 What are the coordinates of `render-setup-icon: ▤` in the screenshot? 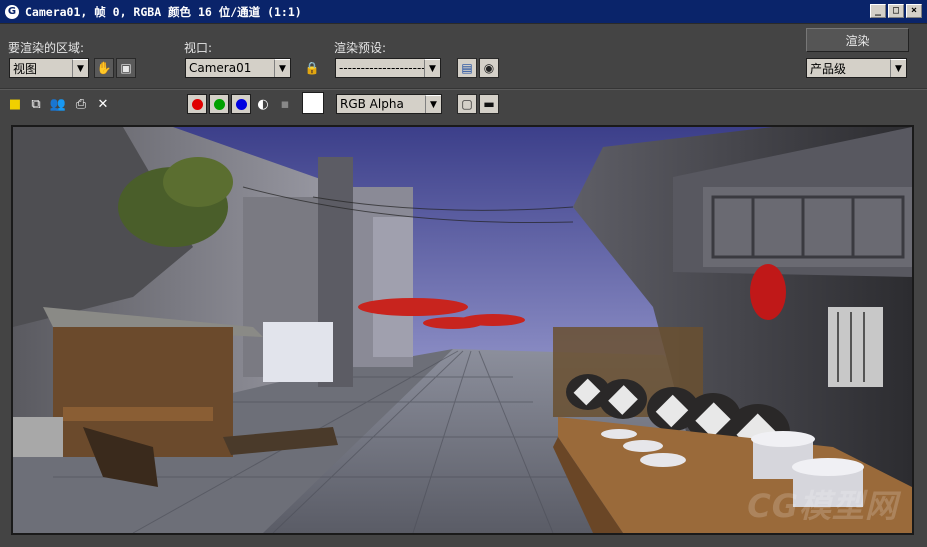 It's located at (467, 68).